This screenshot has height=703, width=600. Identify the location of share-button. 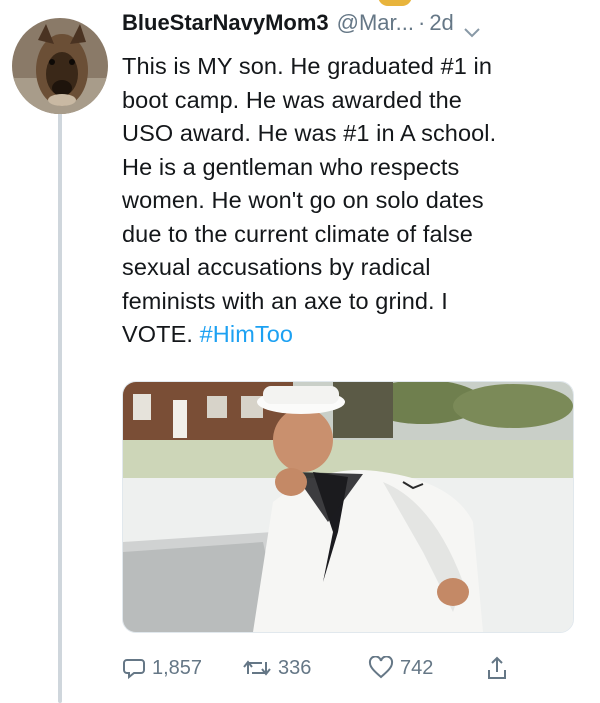
(501, 668).